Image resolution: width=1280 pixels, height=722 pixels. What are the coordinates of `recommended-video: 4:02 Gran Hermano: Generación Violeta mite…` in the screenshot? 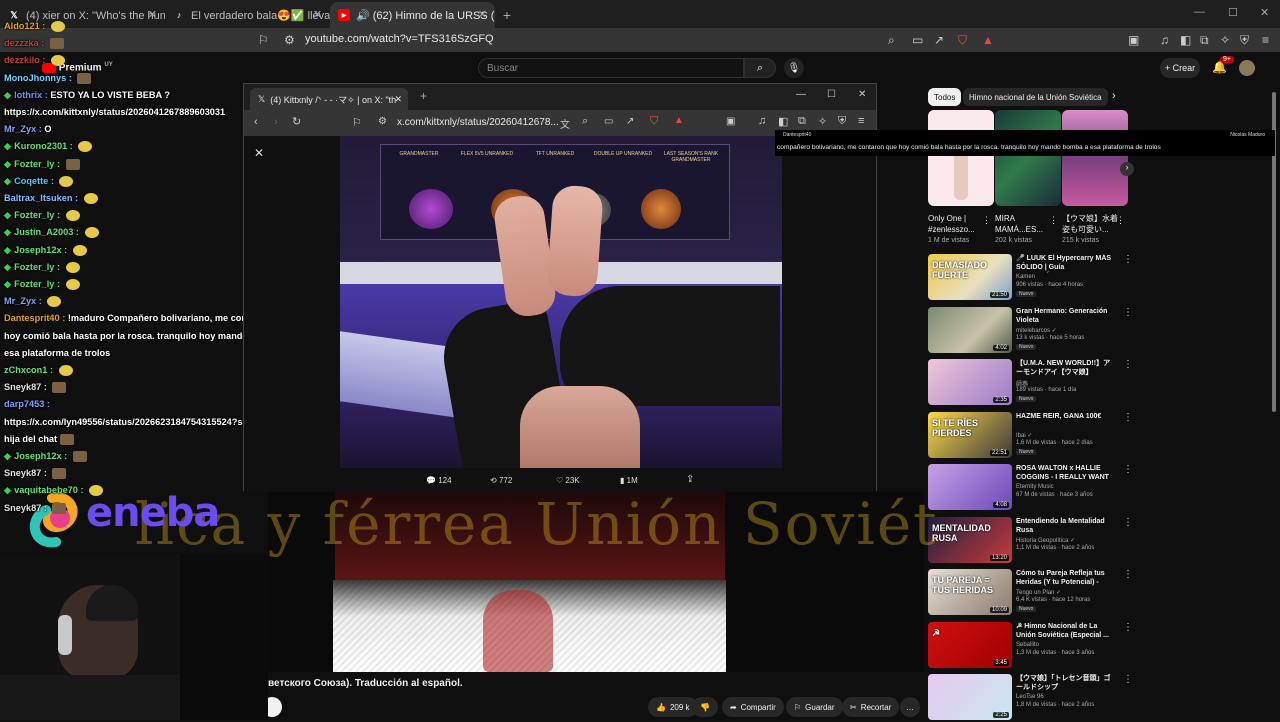 It's located at (1098, 330).